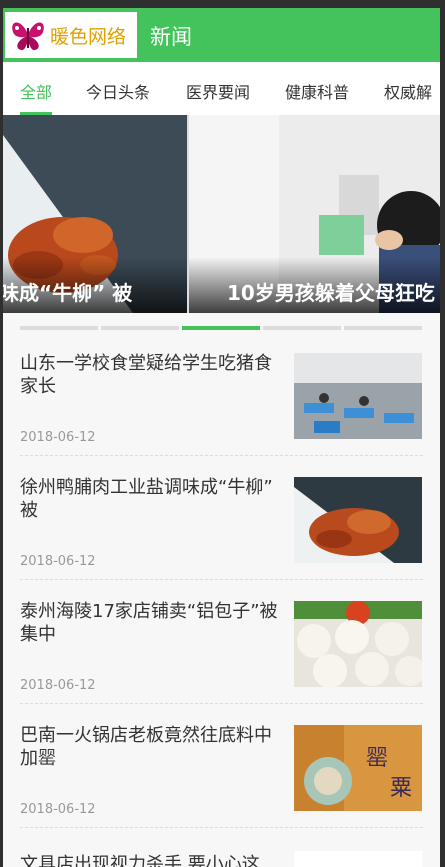  Describe the element at coordinates (146, 499) in the screenshot. I see `news-title: 徐州鸭脯肉工业盐调味成“牛柳” 被` at that location.